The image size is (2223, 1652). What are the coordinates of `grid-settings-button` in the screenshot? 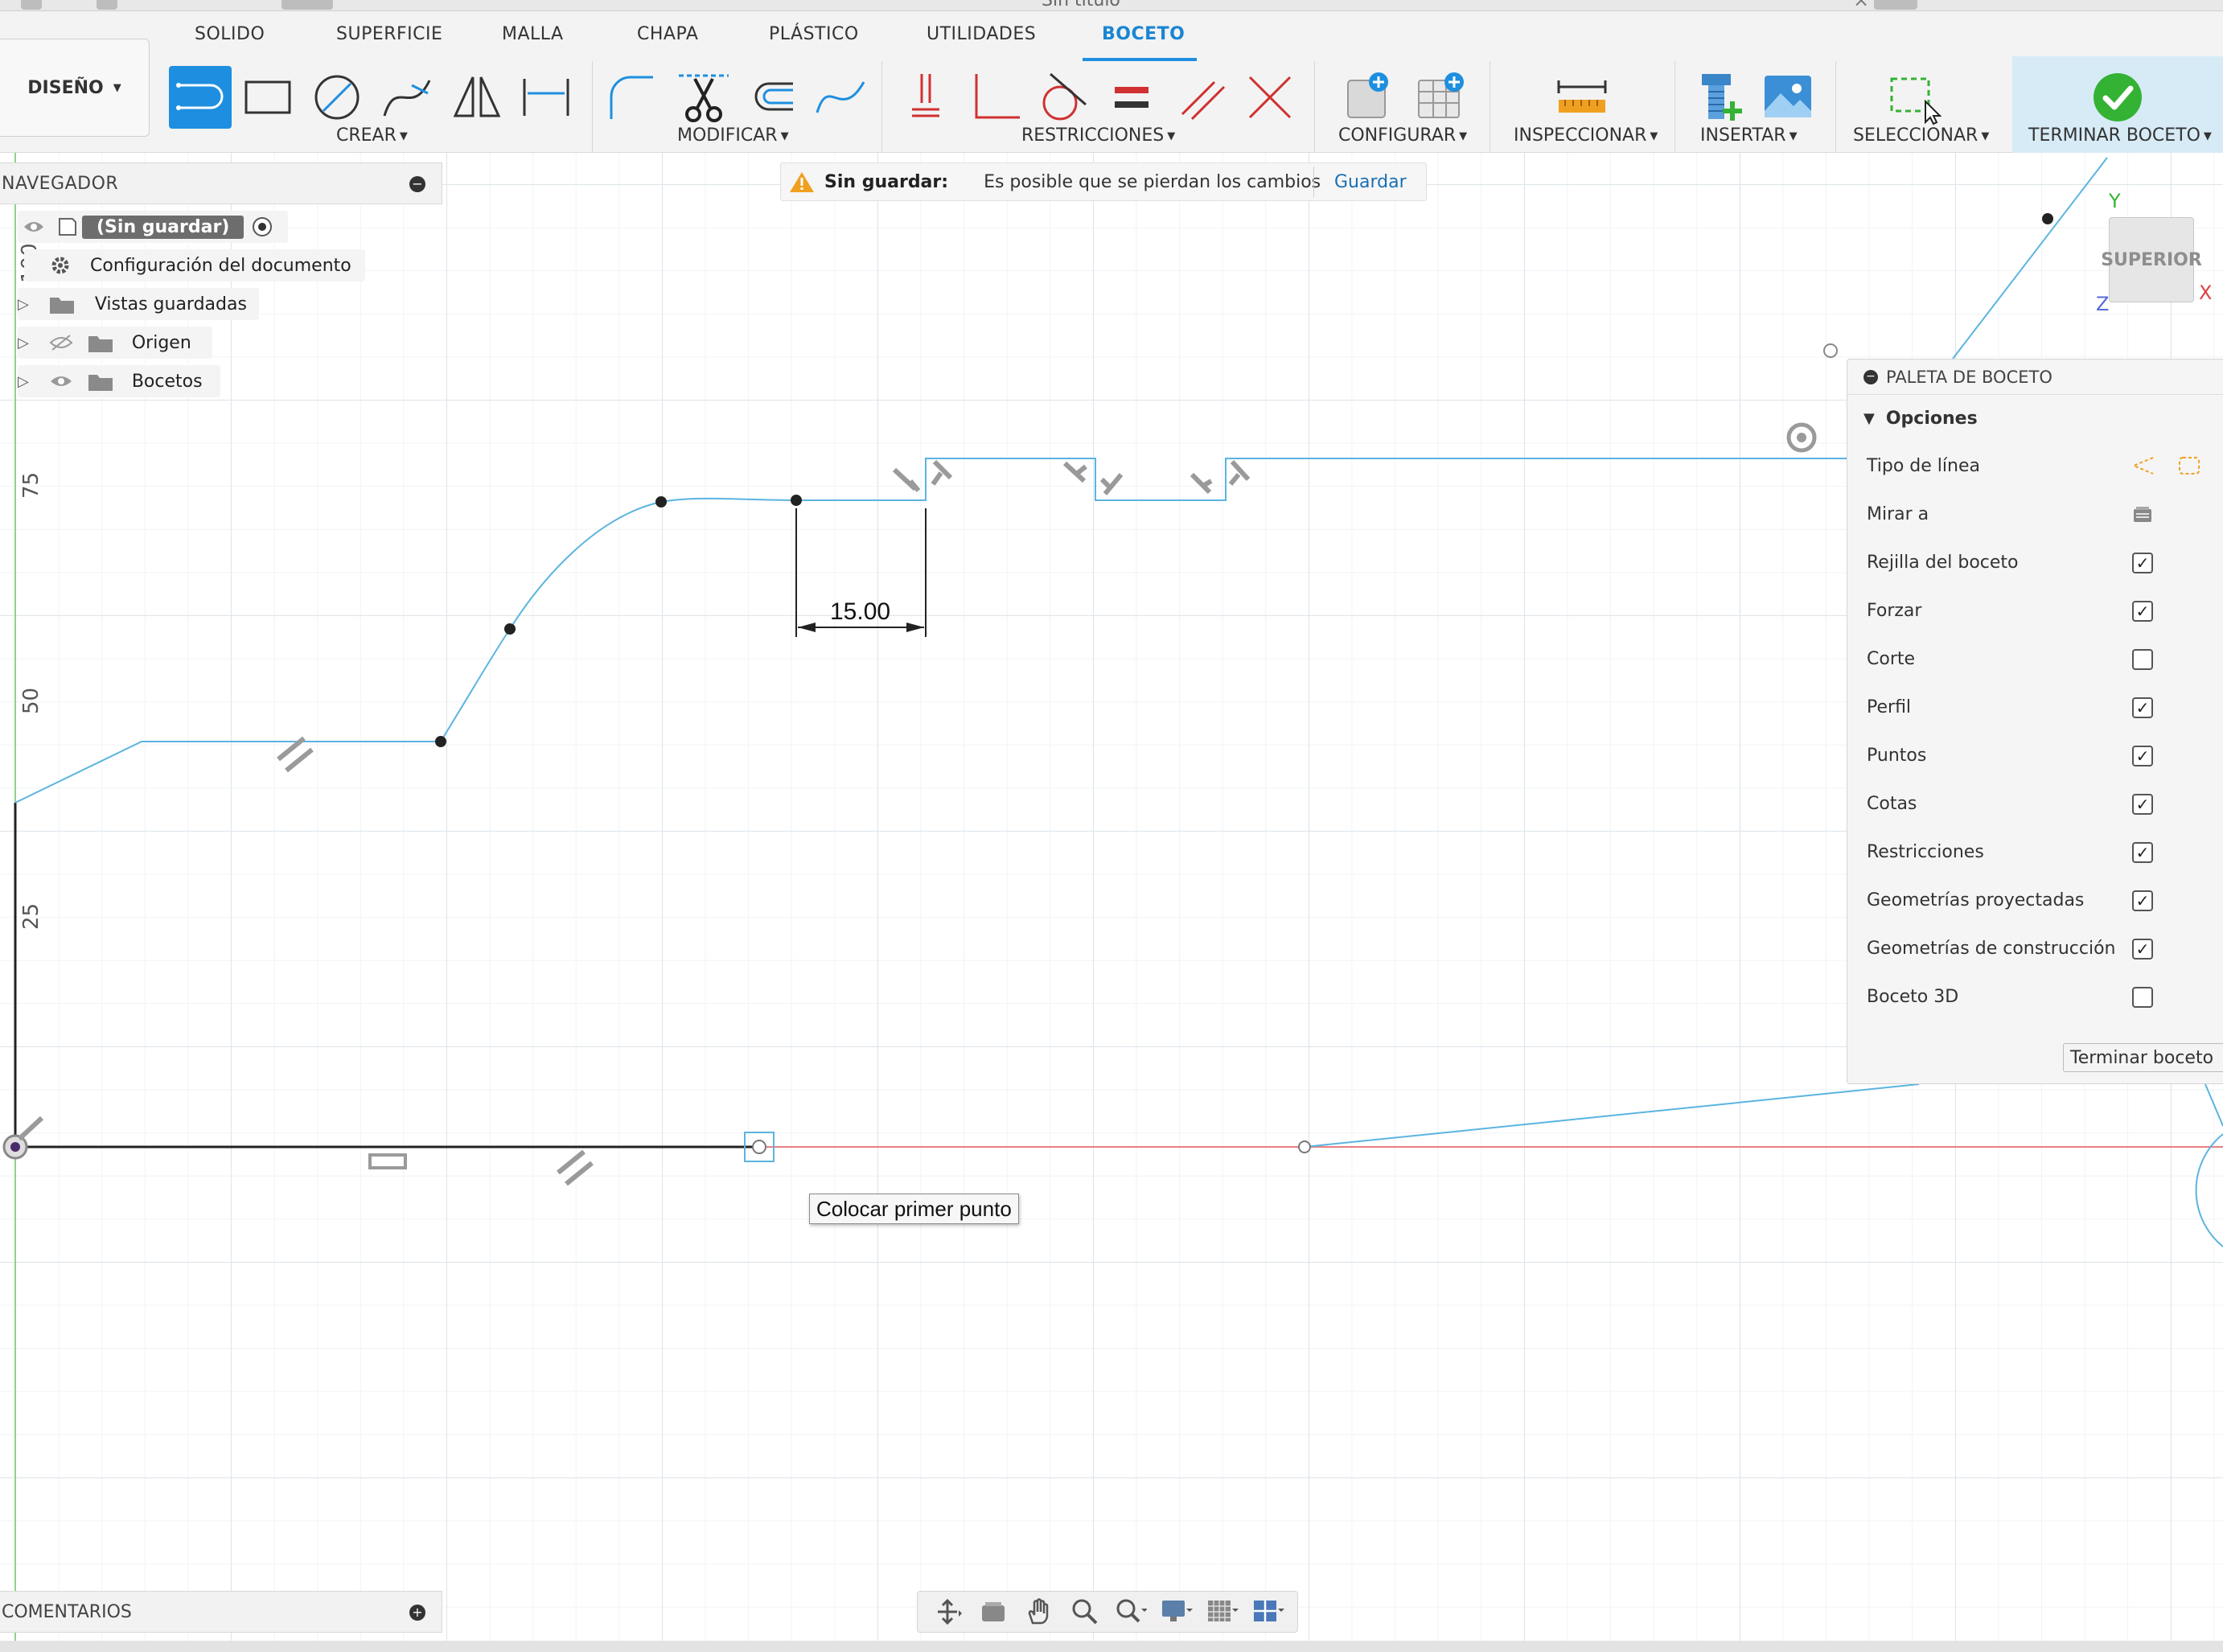 It's located at (1222, 1612).